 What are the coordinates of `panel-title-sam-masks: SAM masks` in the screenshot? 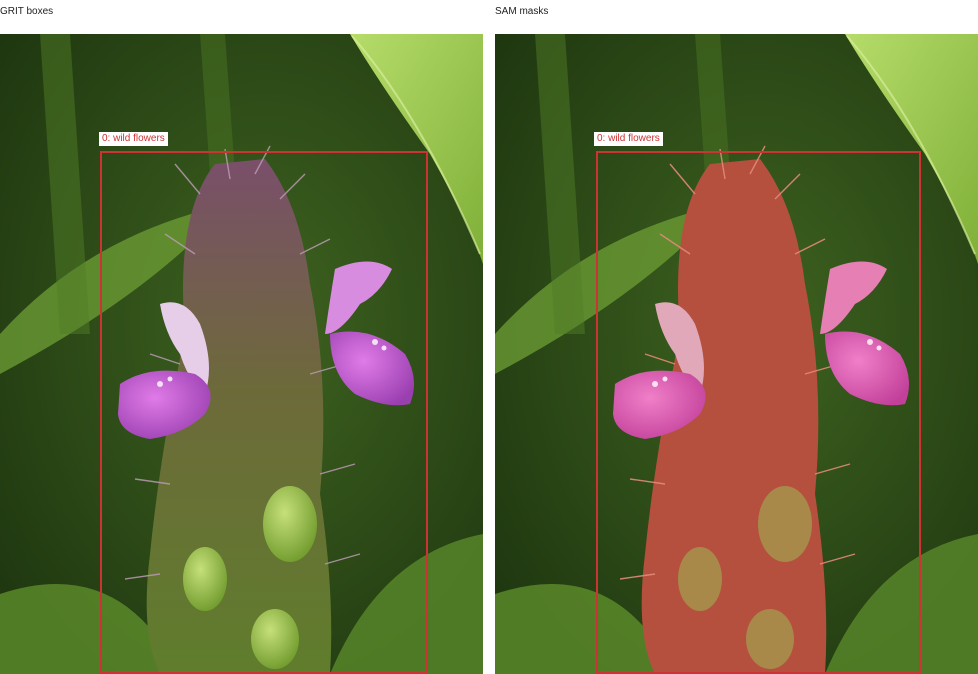 It's located at (522, 11).